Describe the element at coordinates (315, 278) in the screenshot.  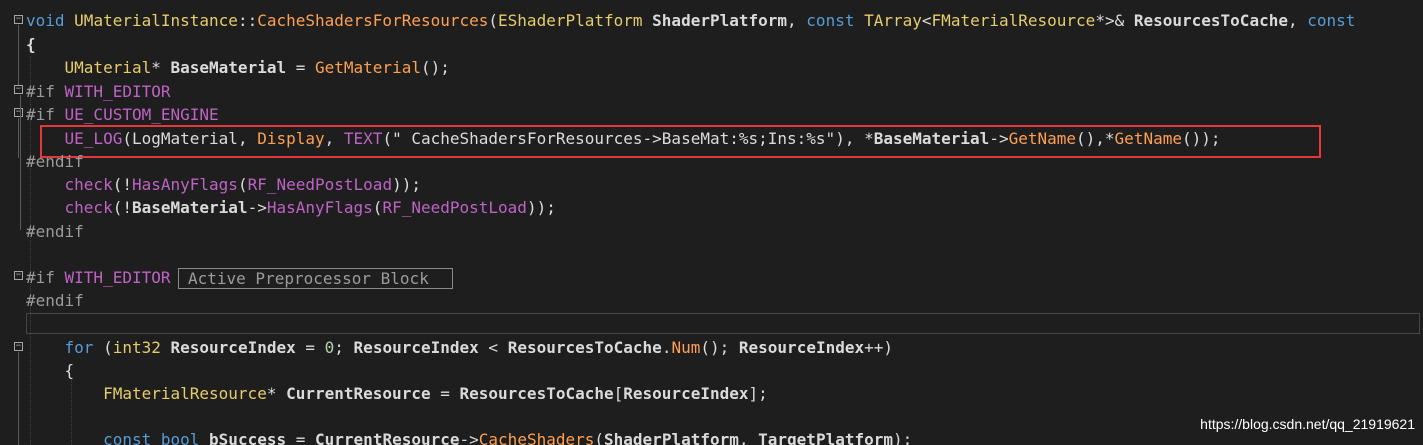
I see `collapsed-region-button: Active Preprocessor Block` at that location.